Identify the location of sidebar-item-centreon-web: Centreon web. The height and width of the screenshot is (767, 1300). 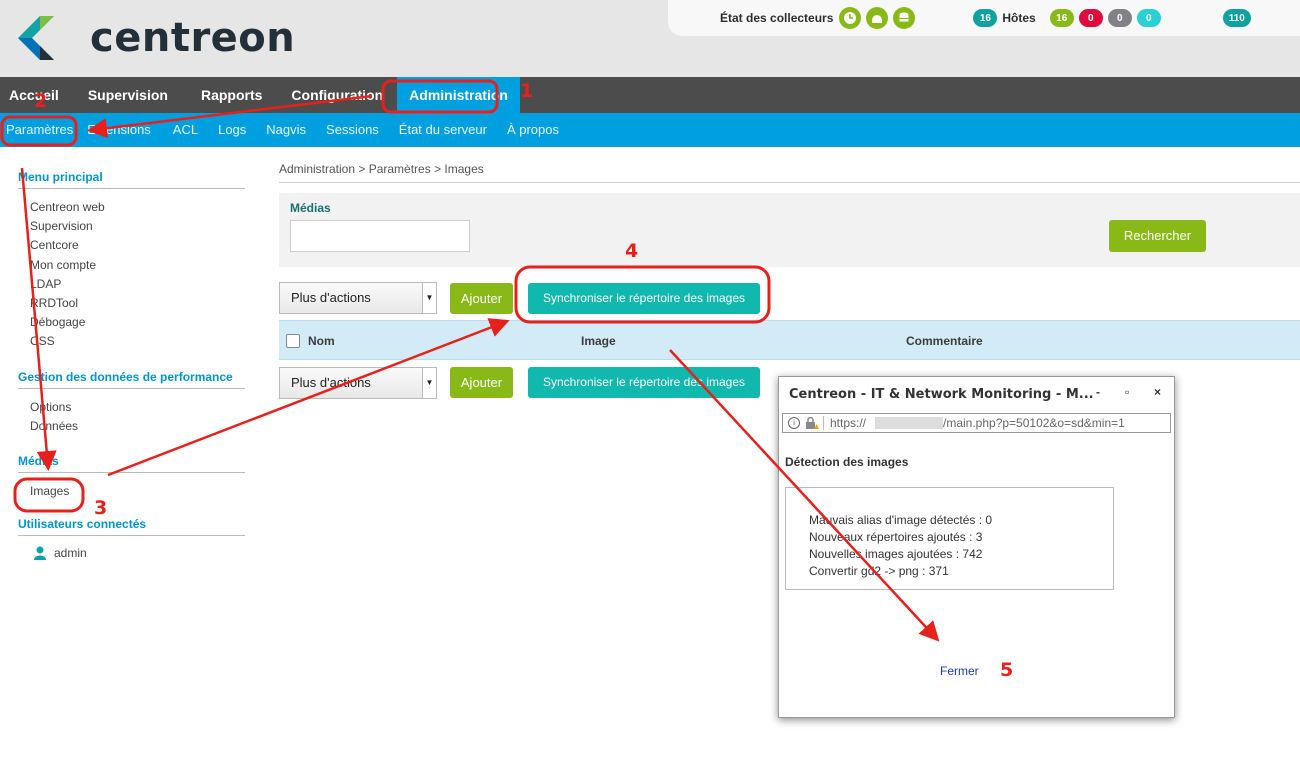
(131, 207).